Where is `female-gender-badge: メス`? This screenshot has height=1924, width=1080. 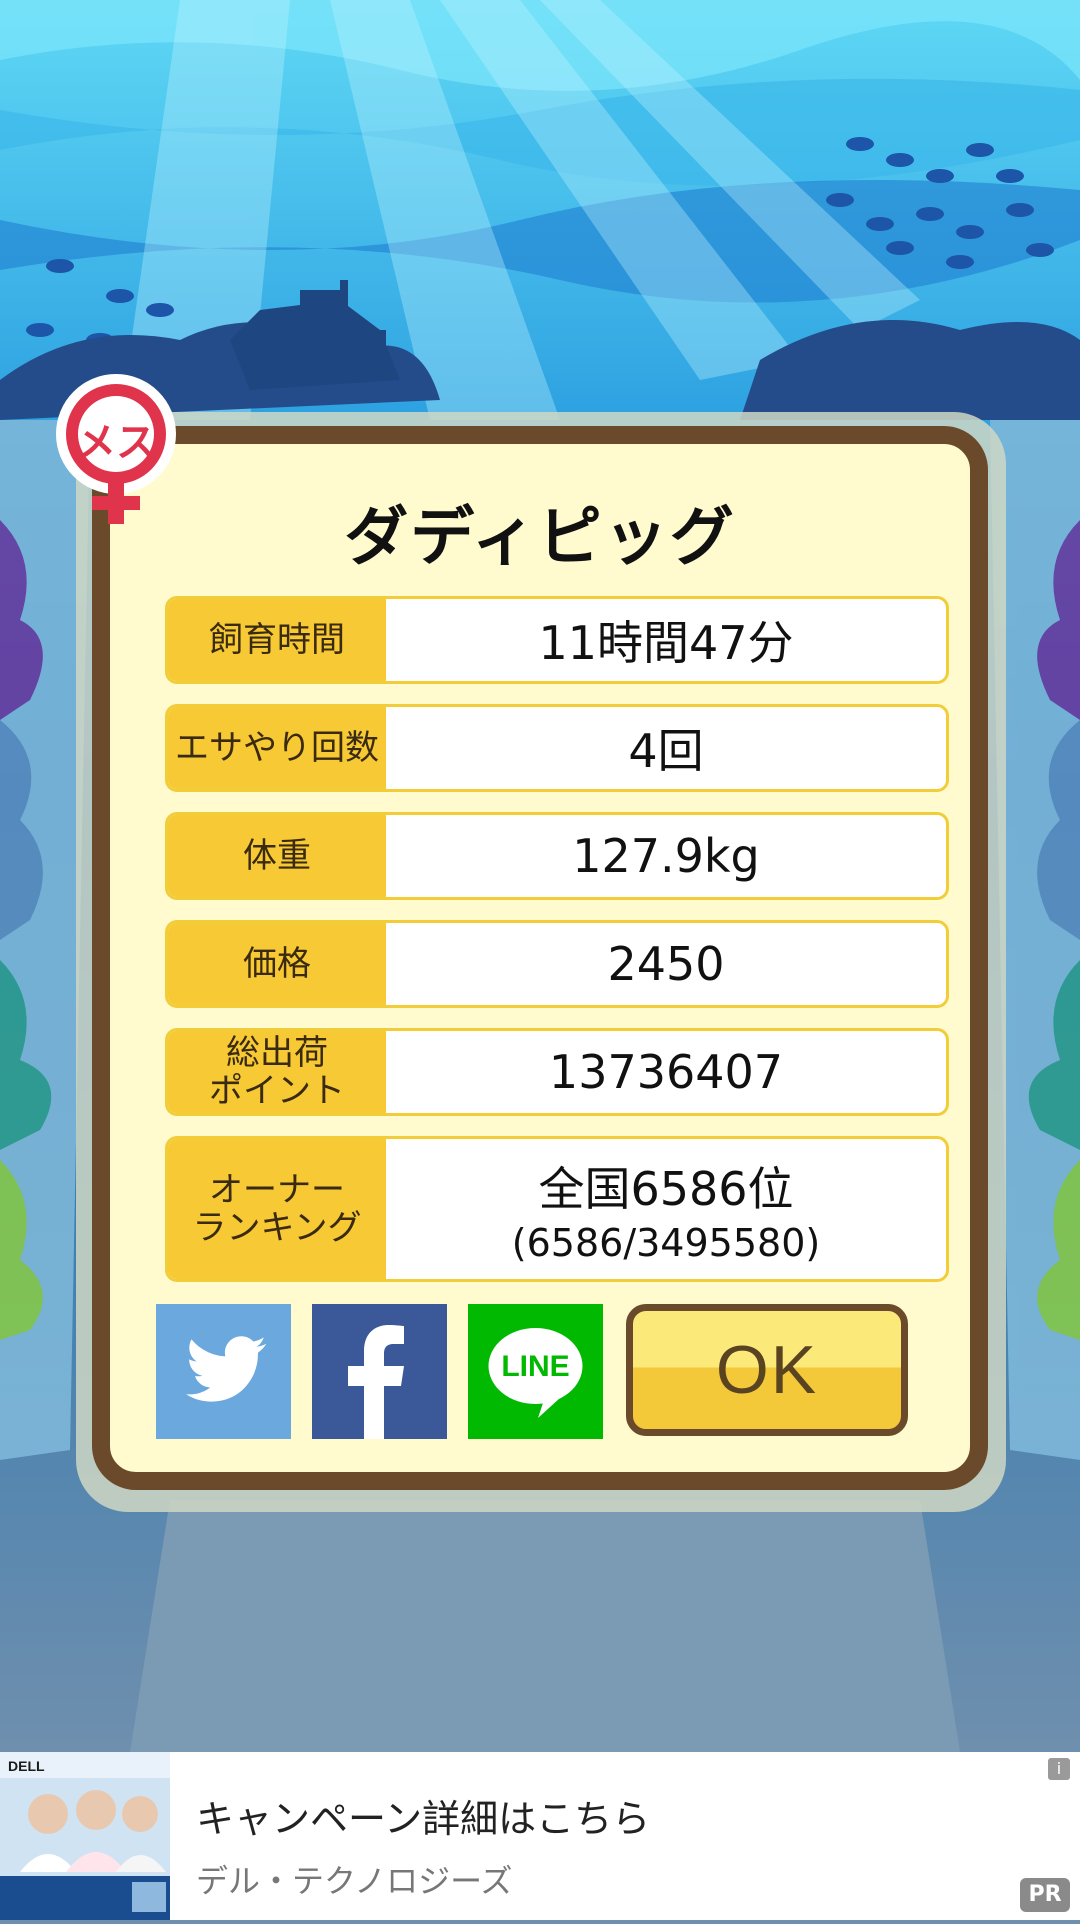 female-gender-badge: メス is located at coordinates (116, 452).